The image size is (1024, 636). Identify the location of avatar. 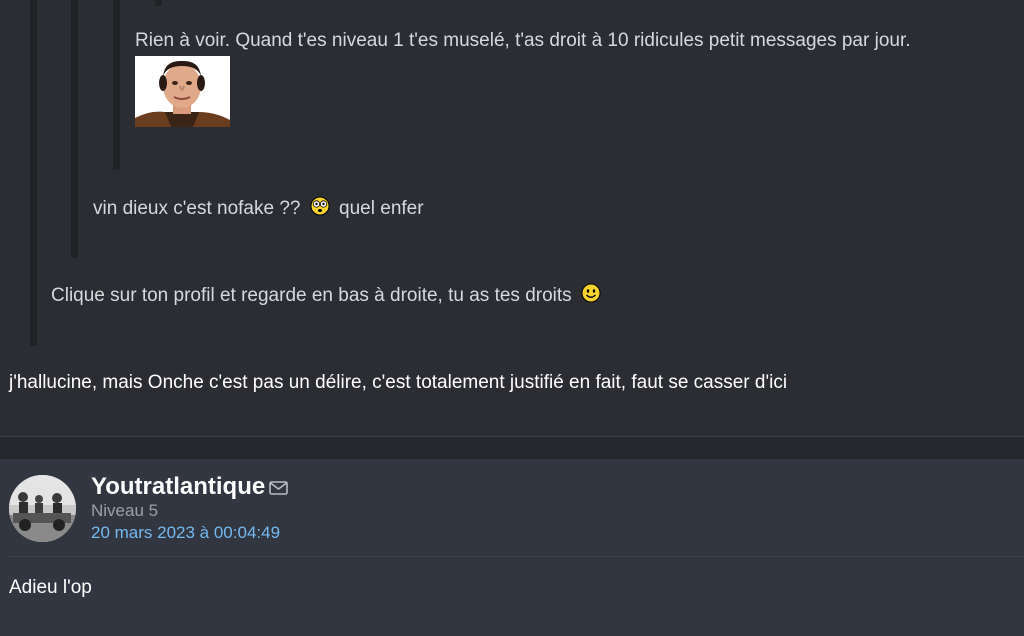
(42, 508).